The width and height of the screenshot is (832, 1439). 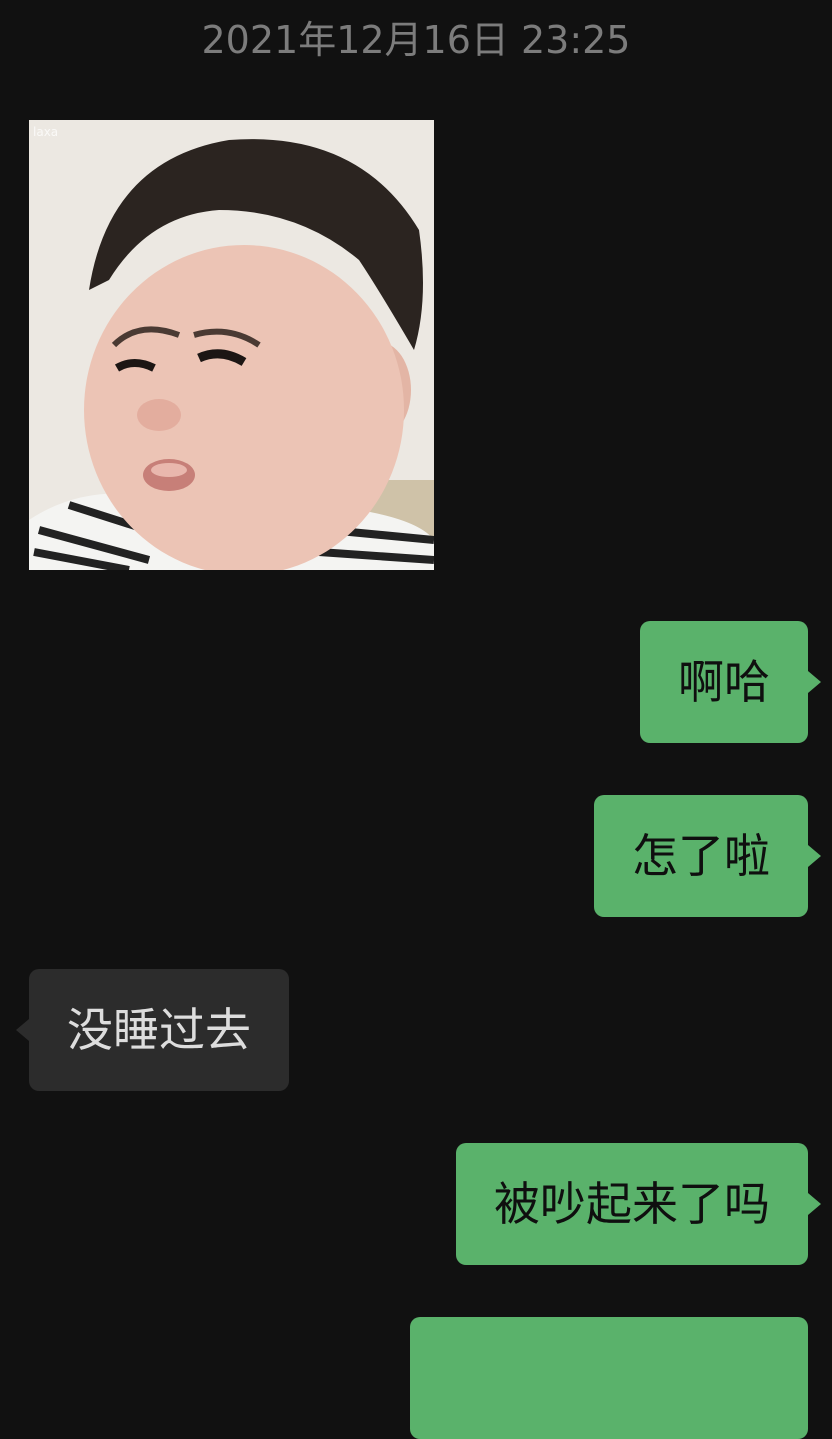 What do you see at coordinates (45, 132) in the screenshot?
I see `sticker-watermark: laxa` at bounding box center [45, 132].